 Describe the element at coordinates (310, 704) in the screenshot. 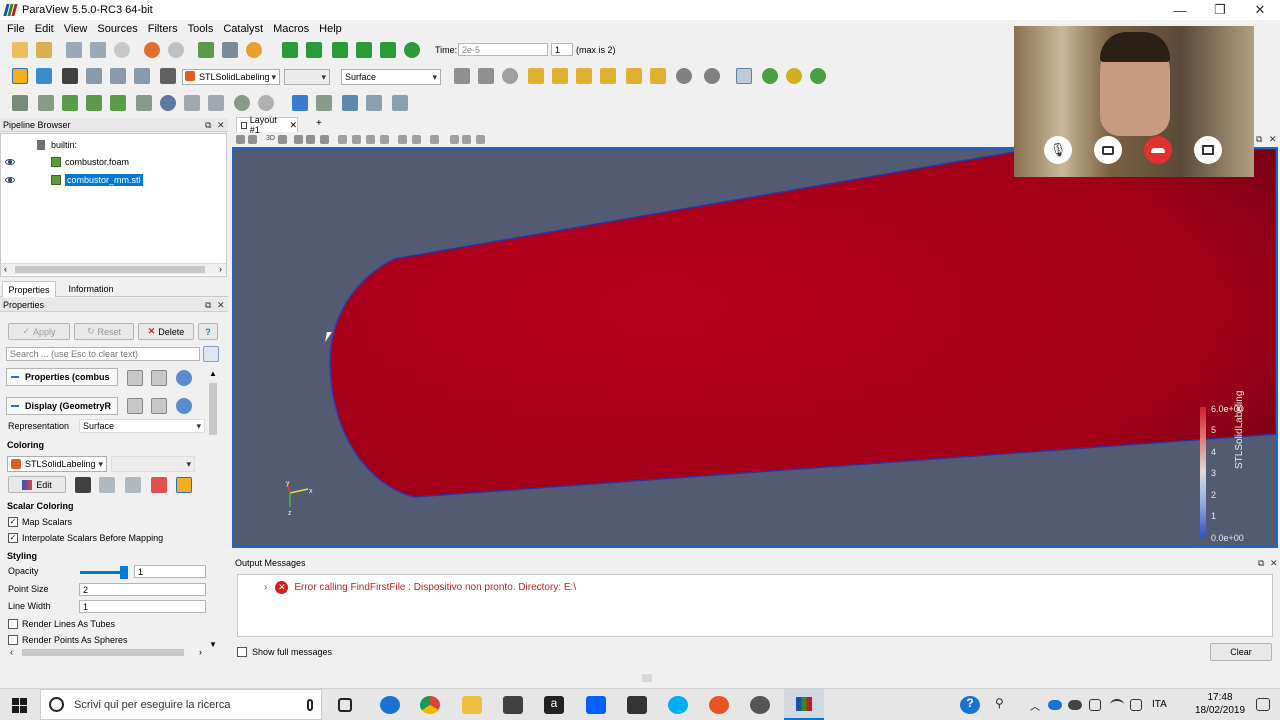

I see `microphone-icon` at that location.